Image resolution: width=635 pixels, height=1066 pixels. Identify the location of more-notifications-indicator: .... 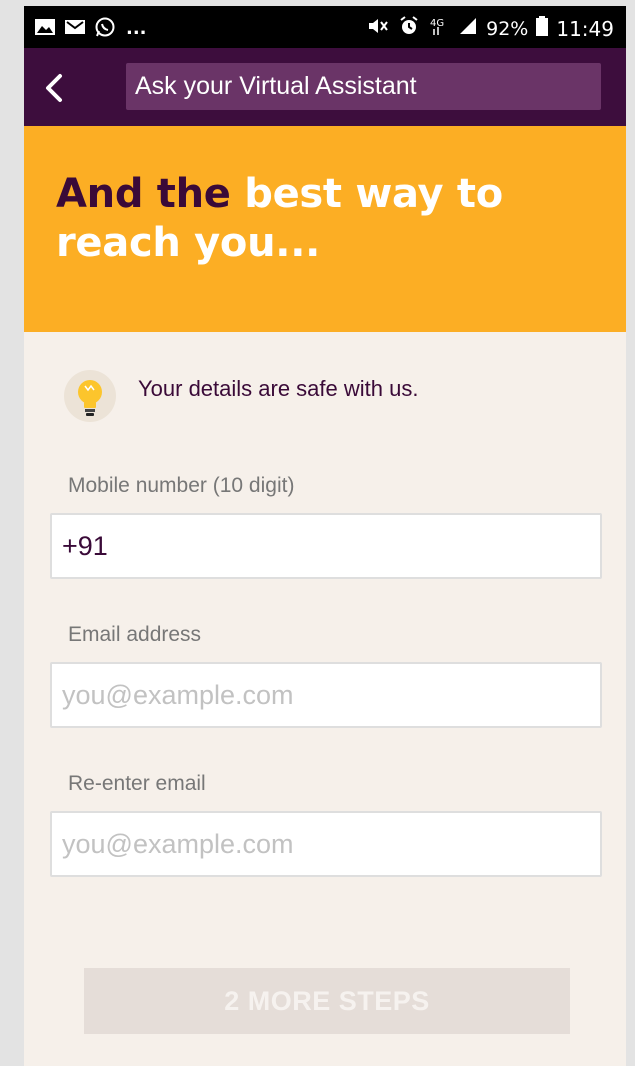
(136, 28).